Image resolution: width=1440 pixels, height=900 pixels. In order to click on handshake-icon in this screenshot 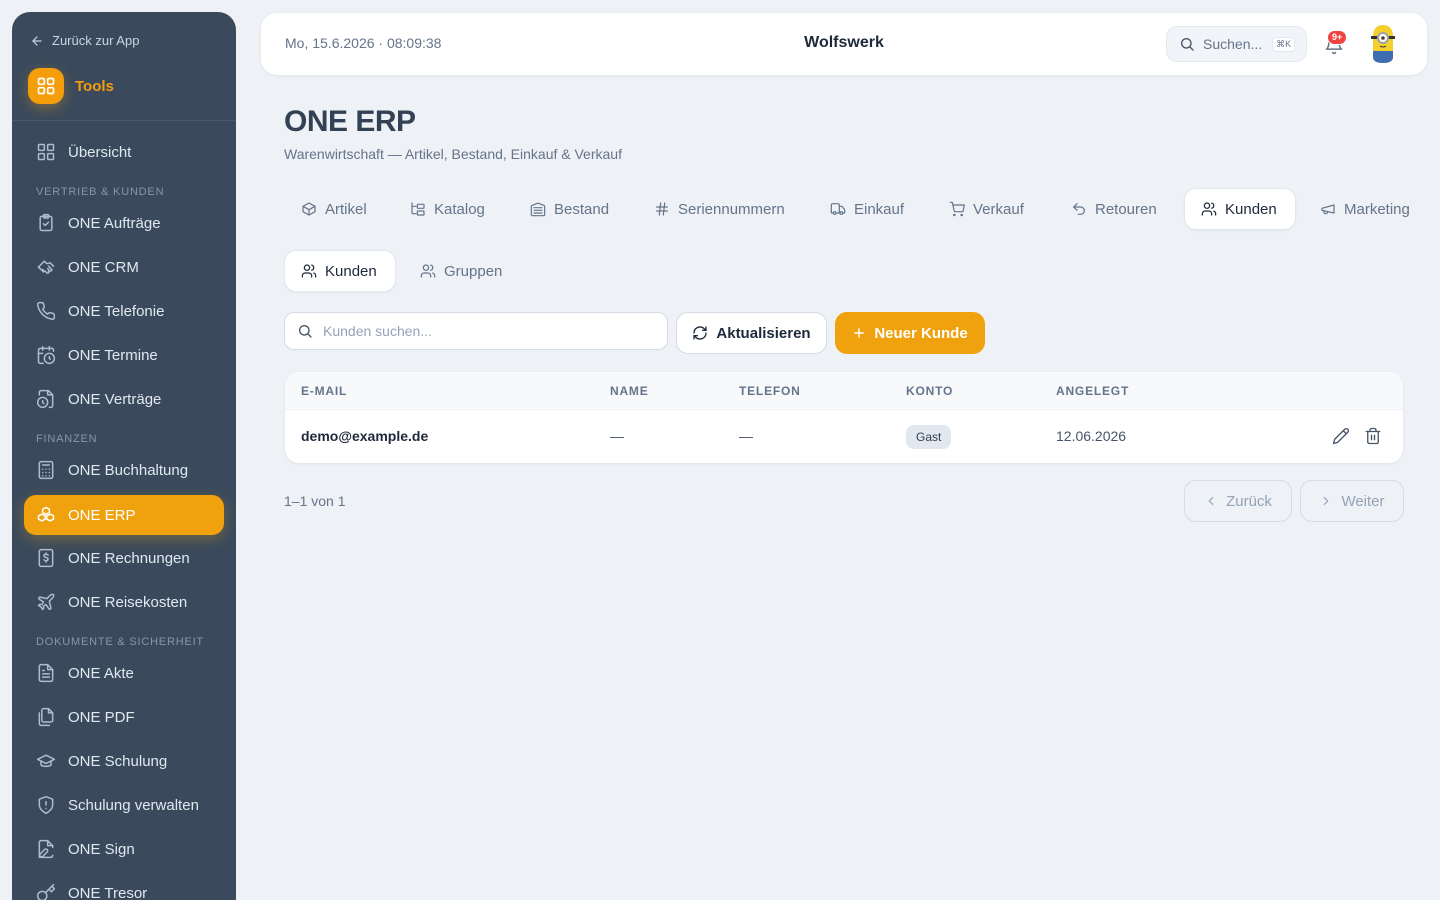, I will do `click(46, 267)`.